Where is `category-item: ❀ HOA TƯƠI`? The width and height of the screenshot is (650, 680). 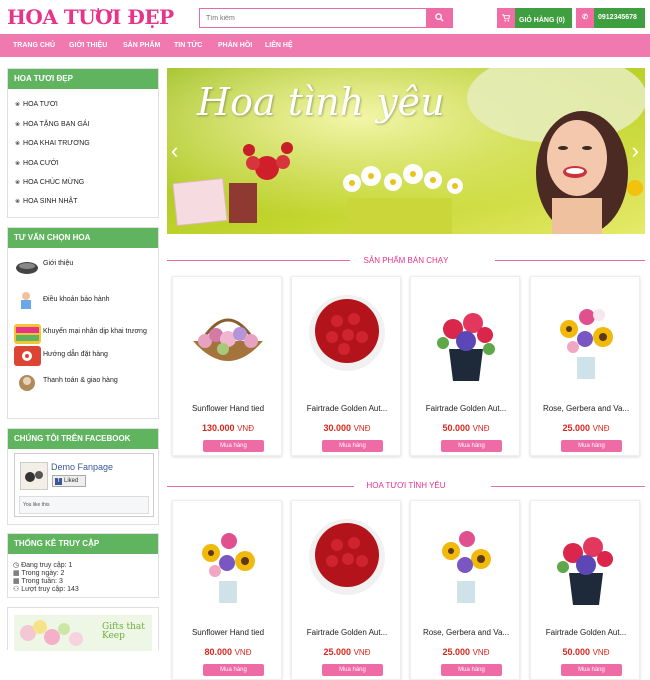
category-item: ❀ HOA TƯƠI is located at coordinates (36, 104).